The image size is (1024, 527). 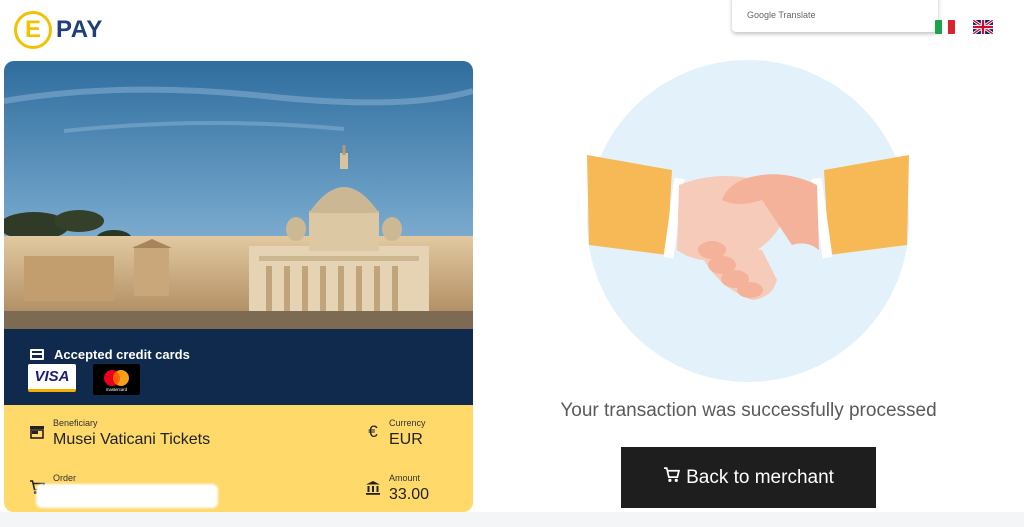 What do you see at coordinates (52, 378) in the screenshot?
I see `visa-logo: VISA` at bounding box center [52, 378].